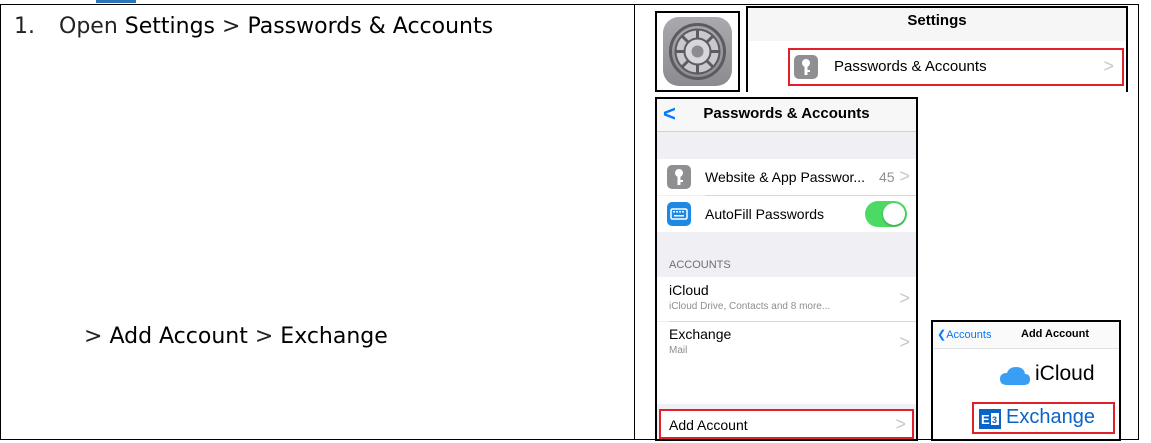 The image size is (1151, 443). I want to click on exchange-option-label: Exchange, so click(1050, 417).